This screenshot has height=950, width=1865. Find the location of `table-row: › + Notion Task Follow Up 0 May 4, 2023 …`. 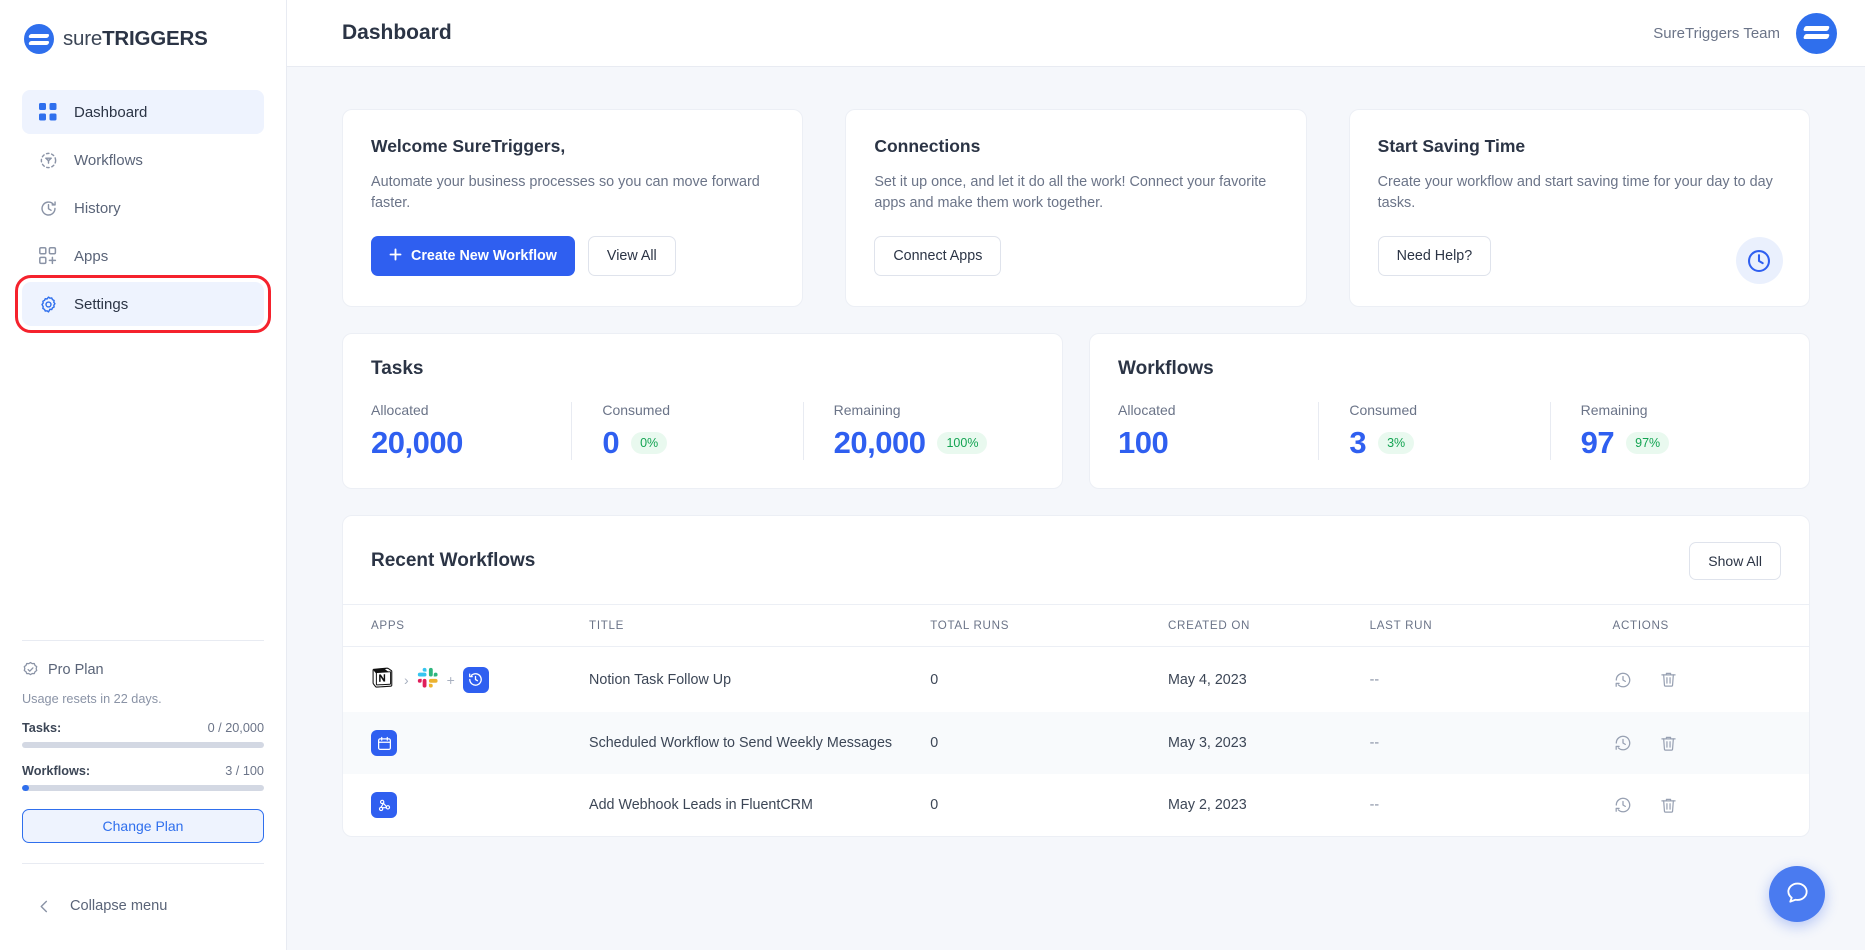

table-row: › + Notion Task Follow Up 0 May 4, 2023 … is located at coordinates (1076, 680).